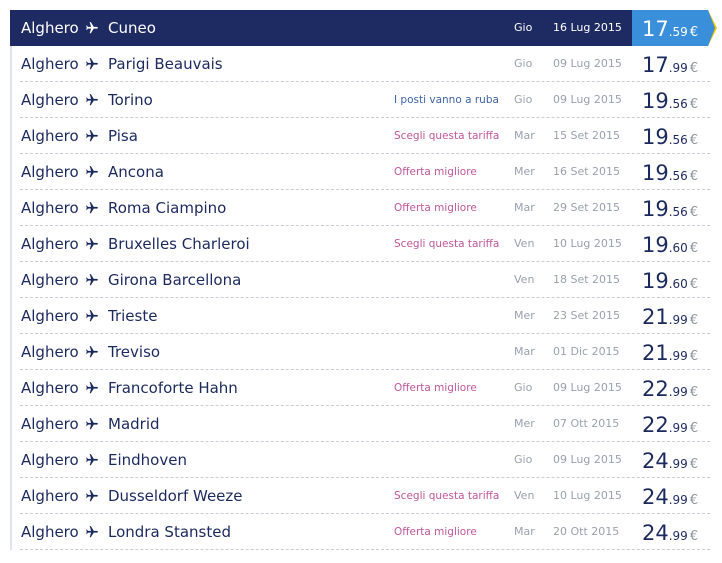 Image resolution: width=722 pixels, height=563 pixels. What do you see at coordinates (365, 549) in the screenshot?
I see `row-divider` at bounding box center [365, 549].